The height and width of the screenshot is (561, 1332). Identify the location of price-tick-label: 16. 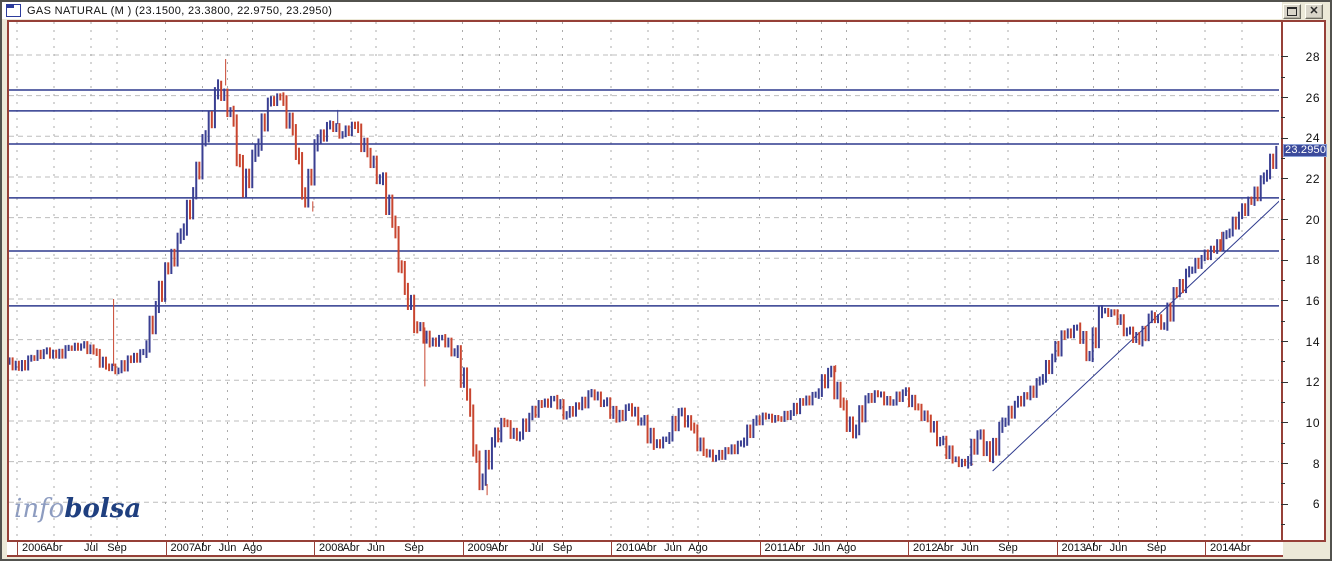
(1312, 300).